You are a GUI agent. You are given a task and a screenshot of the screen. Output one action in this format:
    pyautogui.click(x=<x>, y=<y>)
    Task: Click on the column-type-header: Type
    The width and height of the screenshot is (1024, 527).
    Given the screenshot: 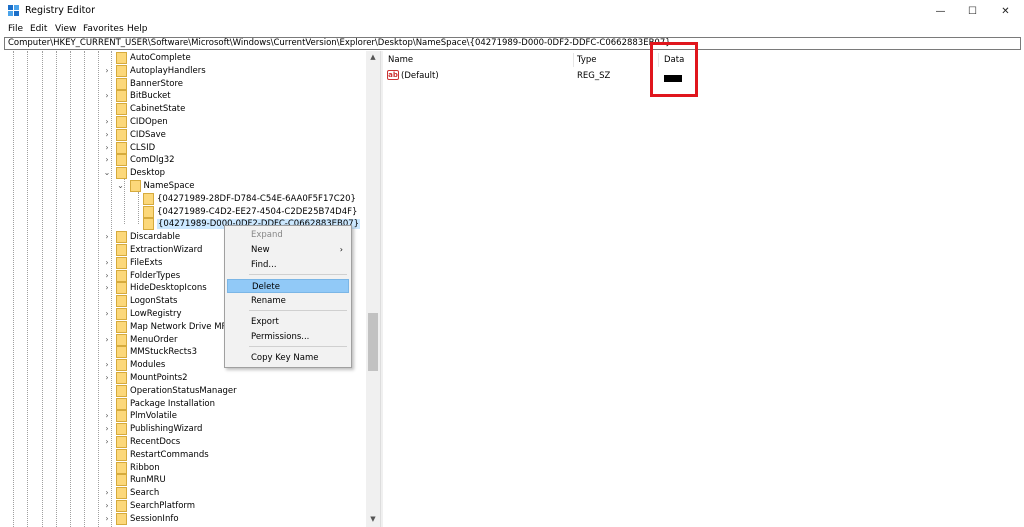 What is the action you would take?
    pyautogui.click(x=587, y=60)
    